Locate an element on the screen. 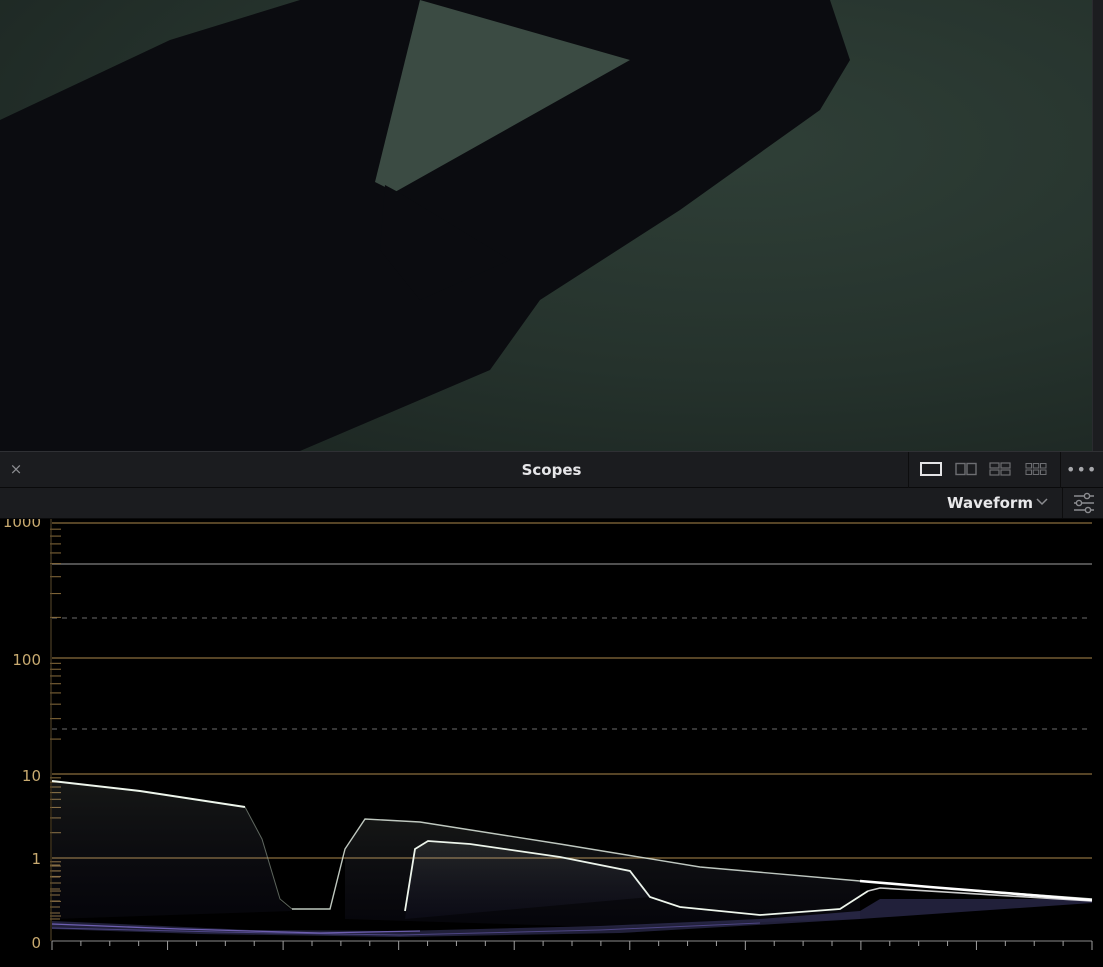 The width and height of the screenshot is (1103, 967). layout-switcher is located at coordinates (984, 470).